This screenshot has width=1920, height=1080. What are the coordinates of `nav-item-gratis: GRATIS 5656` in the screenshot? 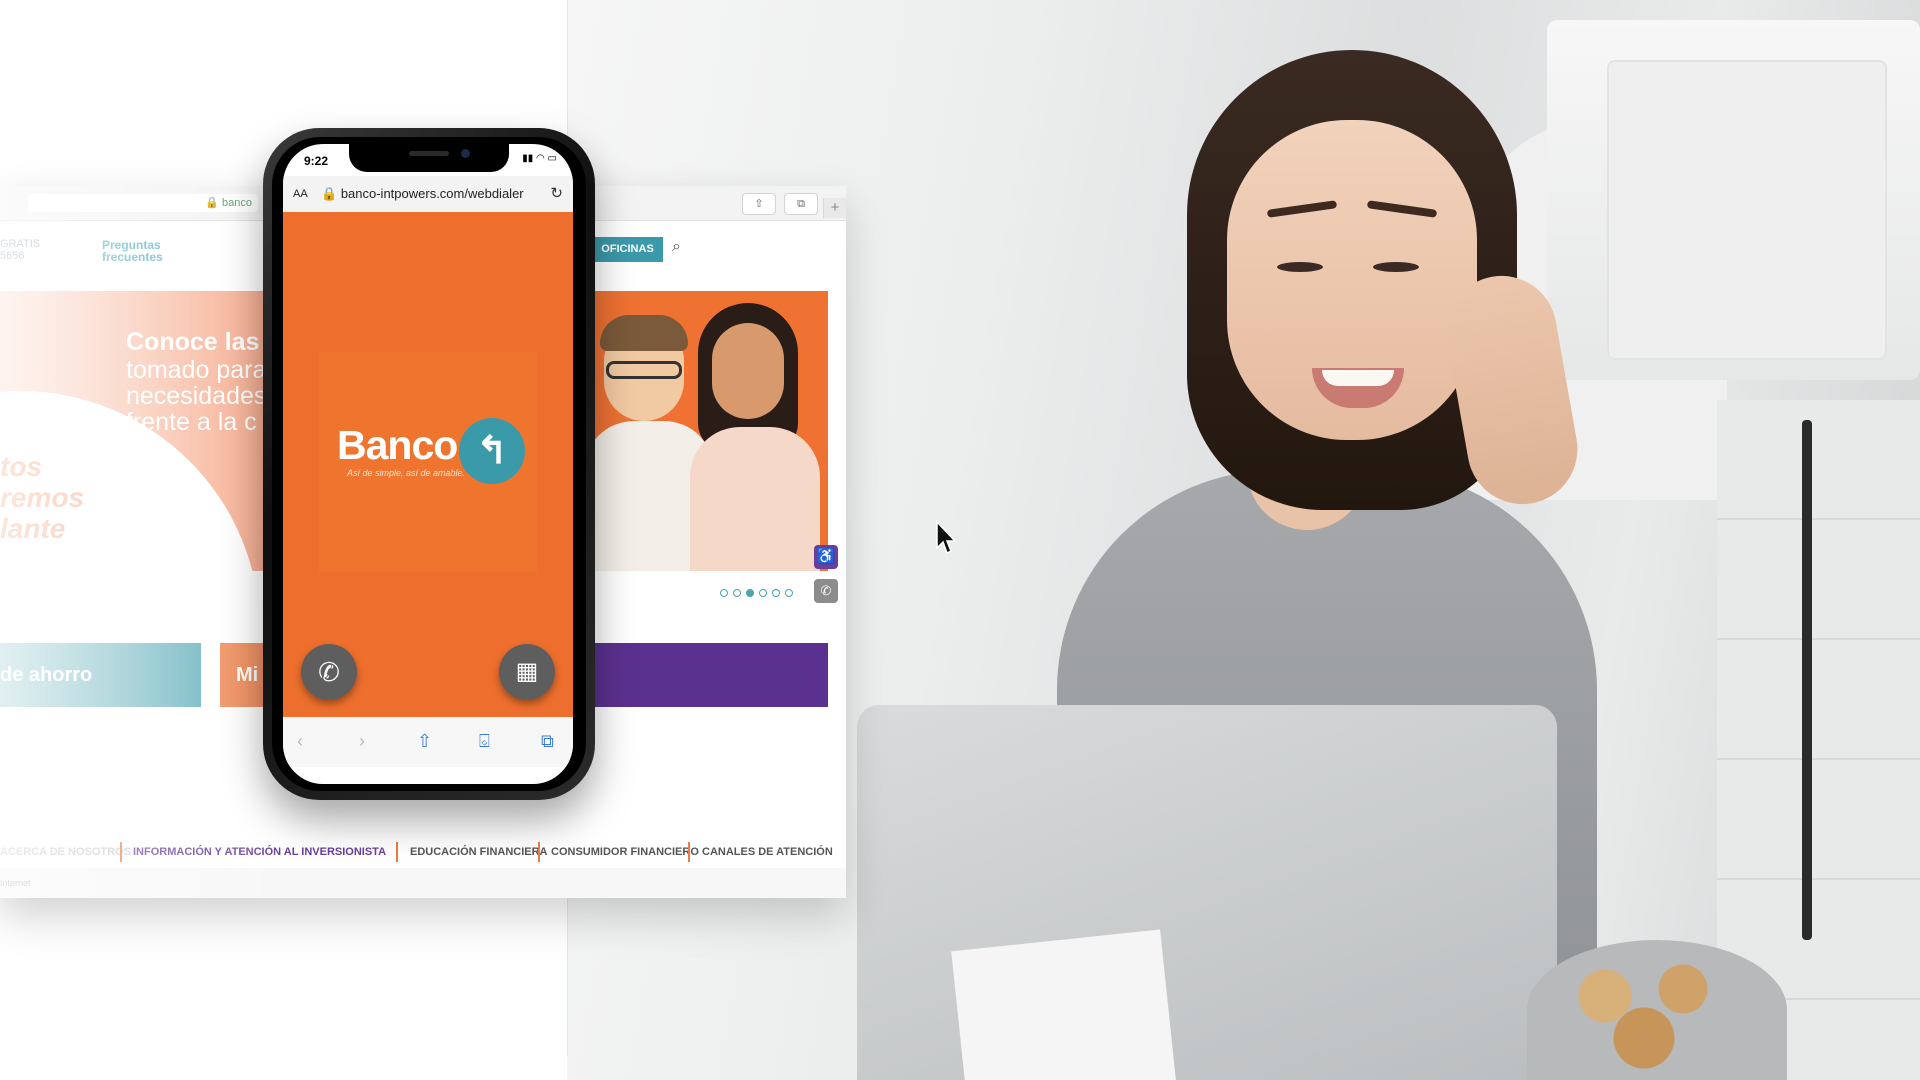 It's located at (20, 250).